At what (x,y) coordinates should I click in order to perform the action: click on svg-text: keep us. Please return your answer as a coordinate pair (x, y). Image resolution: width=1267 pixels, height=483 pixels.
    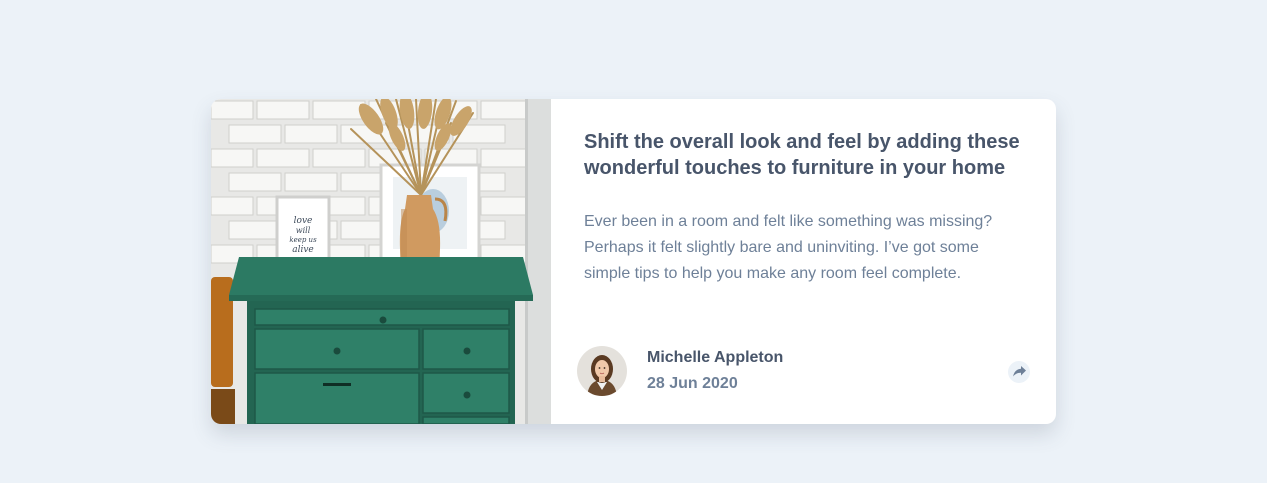
    Looking at the image, I should click on (303, 240).